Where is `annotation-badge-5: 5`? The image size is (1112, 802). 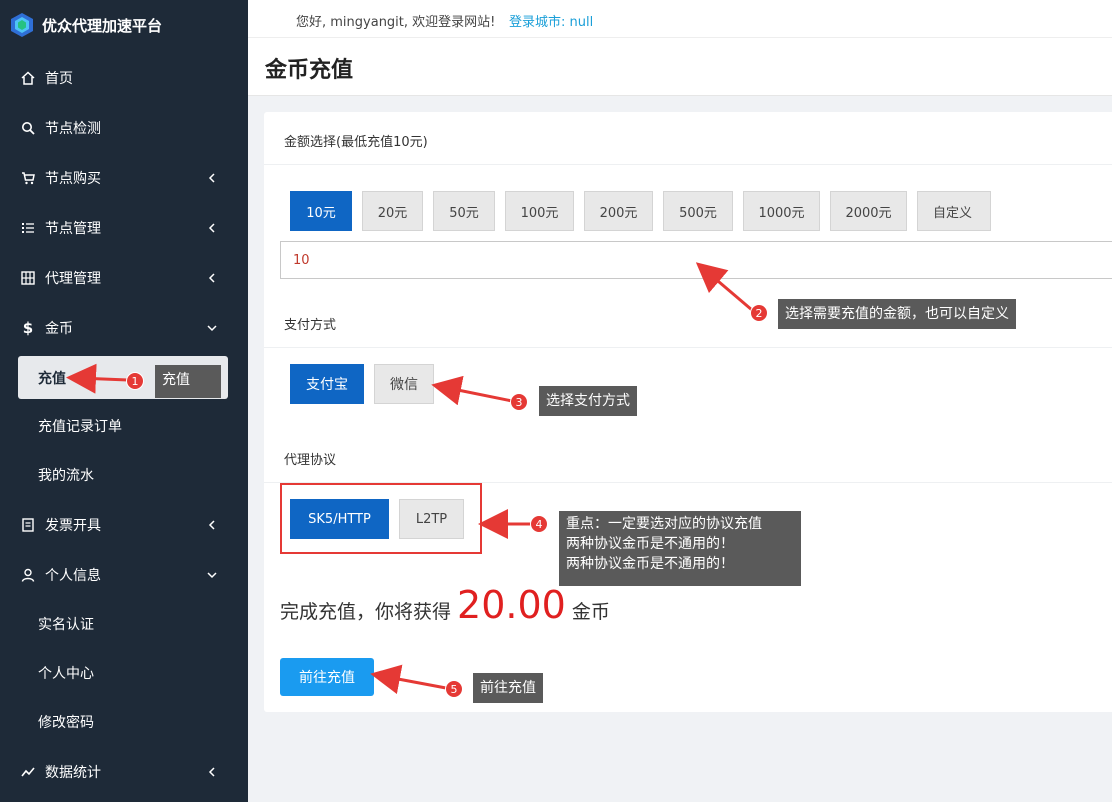
annotation-badge-5: 5 is located at coordinates (454, 689).